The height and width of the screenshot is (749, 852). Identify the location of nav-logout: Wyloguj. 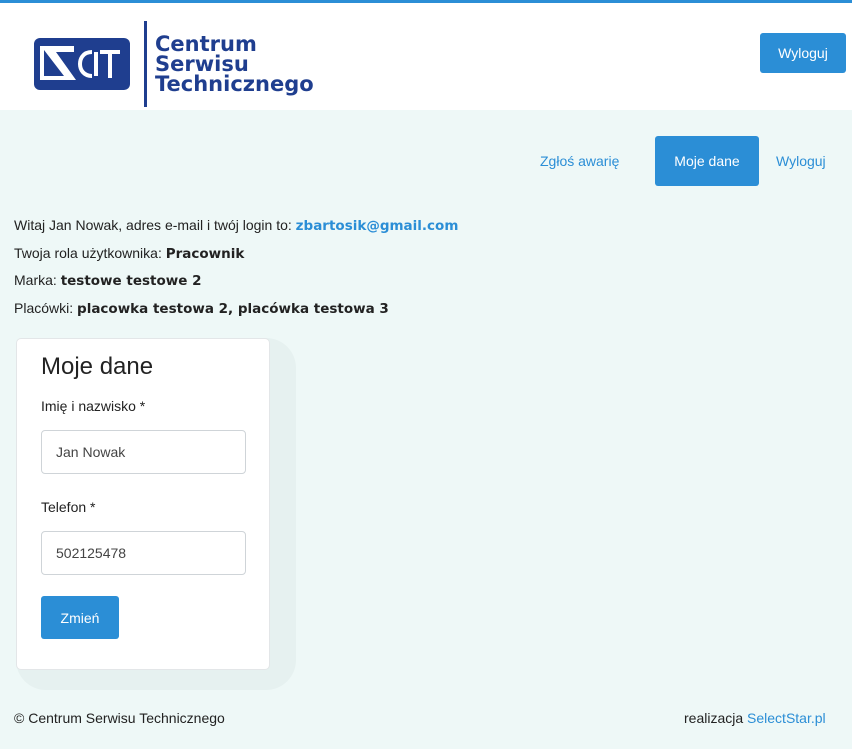
(801, 161).